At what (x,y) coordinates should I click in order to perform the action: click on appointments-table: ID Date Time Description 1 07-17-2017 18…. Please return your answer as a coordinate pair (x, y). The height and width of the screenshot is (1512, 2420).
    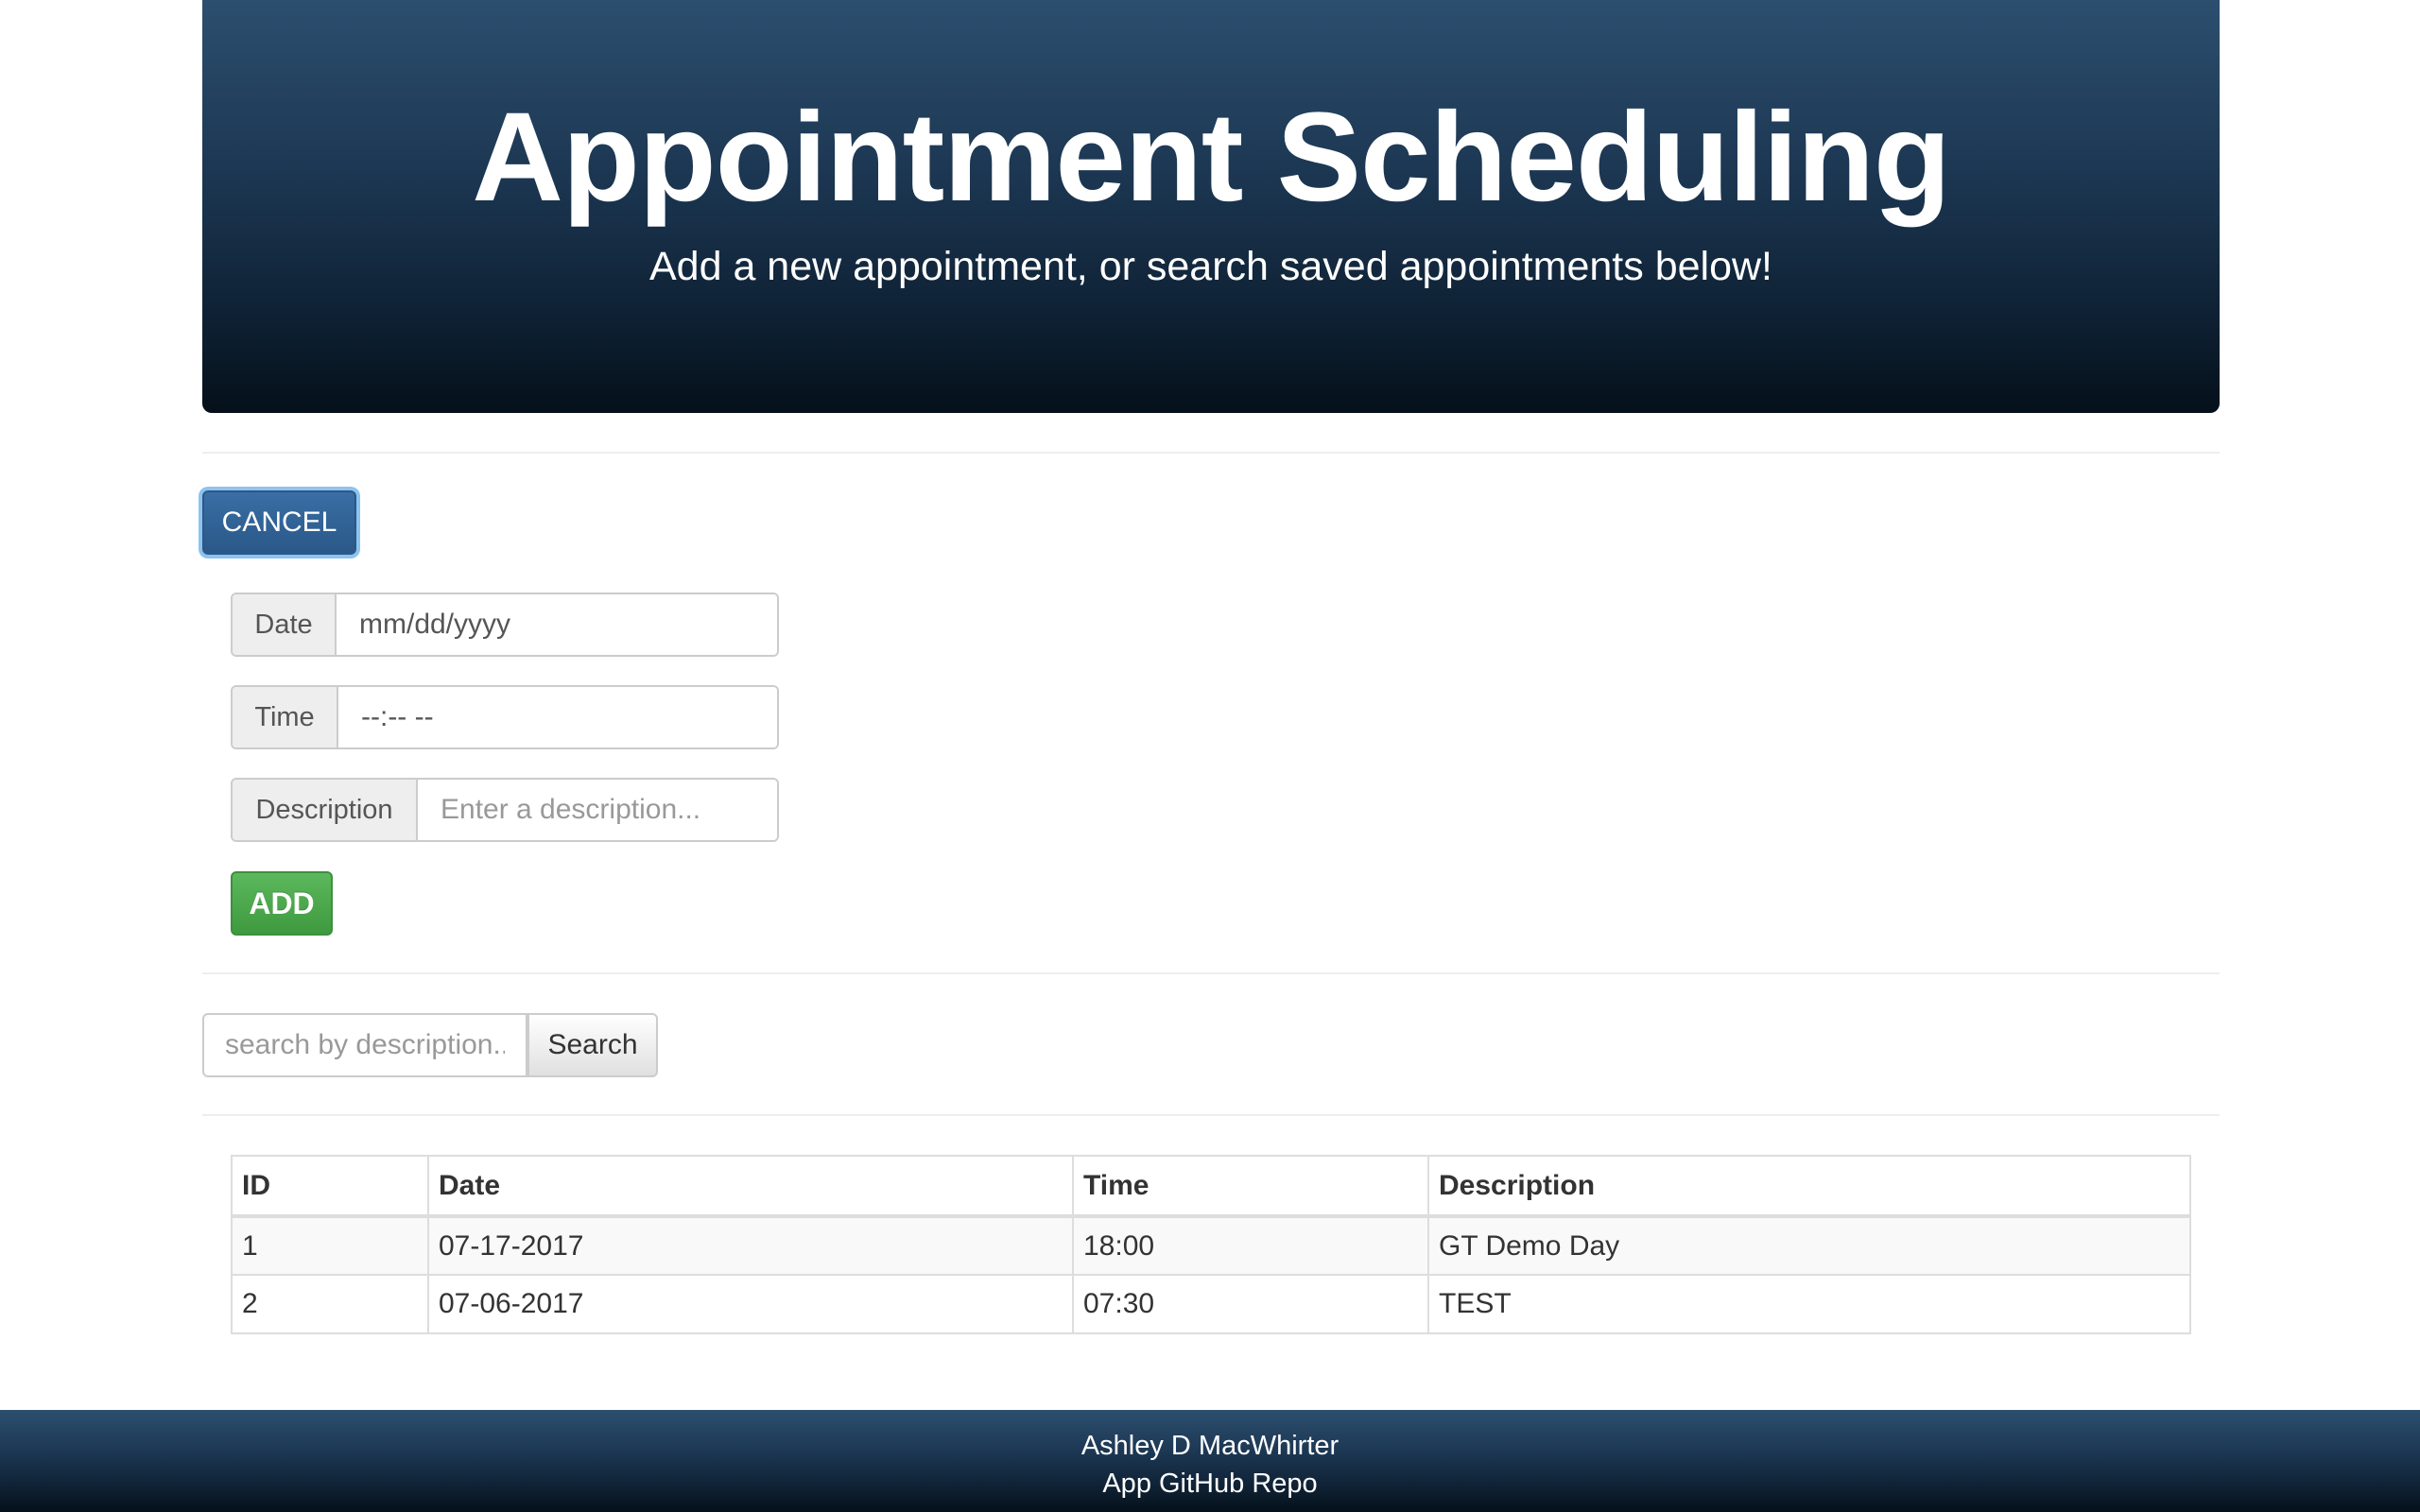
    Looking at the image, I should click on (1211, 1244).